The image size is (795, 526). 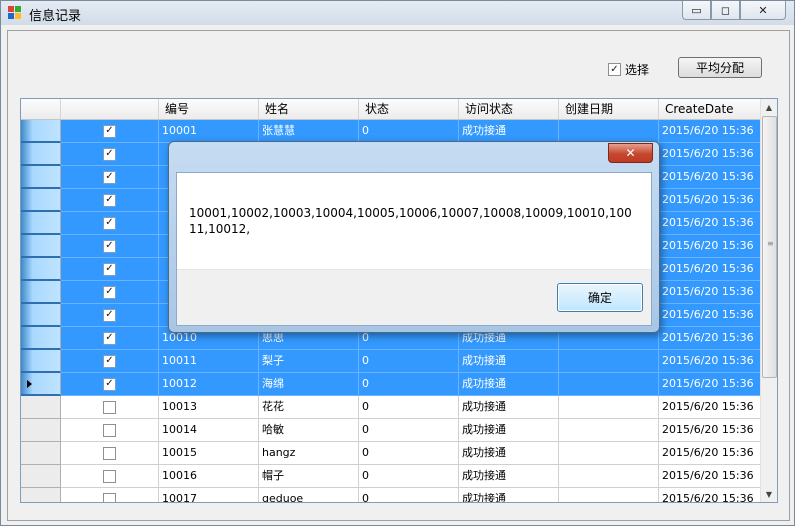 What do you see at coordinates (769, 494) in the screenshot?
I see `scroll-down-button: ▼` at bounding box center [769, 494].